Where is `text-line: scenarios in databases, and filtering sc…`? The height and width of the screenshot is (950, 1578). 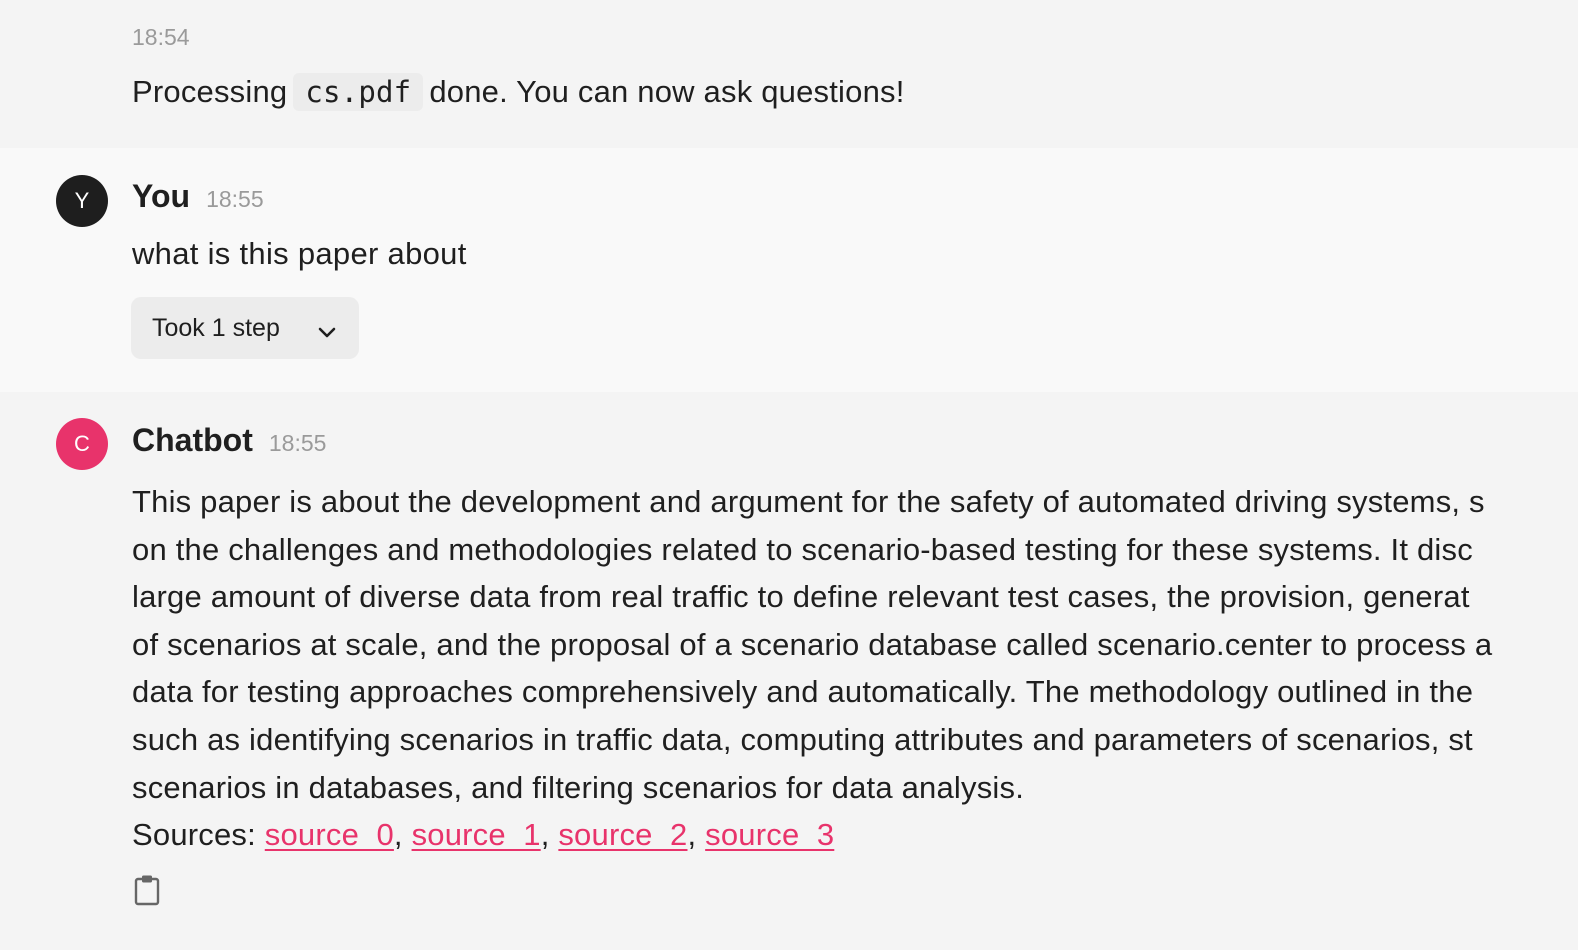
text-line: scenarios in databases, and filtering sc… is located at coordinates (578, 787).